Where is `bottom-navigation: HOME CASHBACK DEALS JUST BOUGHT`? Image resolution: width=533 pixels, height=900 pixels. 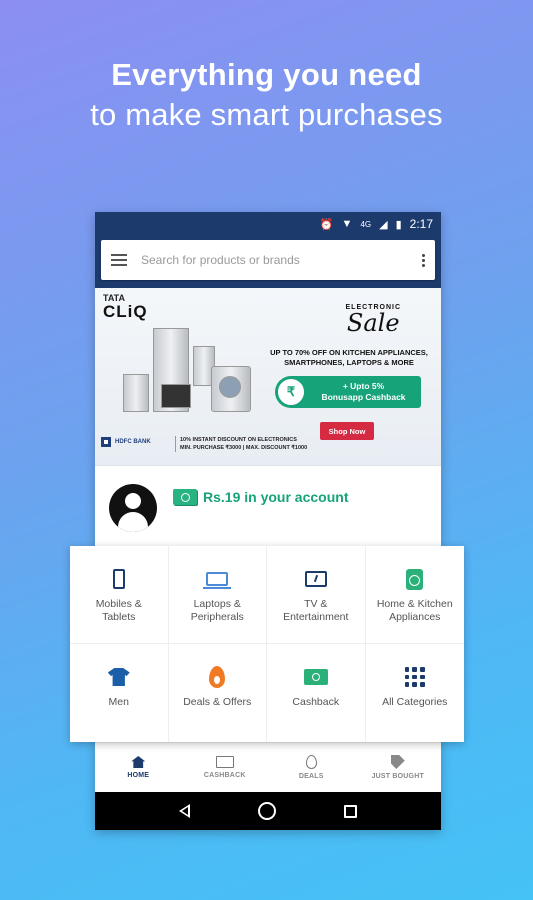 bottom-navigation: HOME CASHBACK DEALS JUST BOUGHT is located at coordinates (268, 767).